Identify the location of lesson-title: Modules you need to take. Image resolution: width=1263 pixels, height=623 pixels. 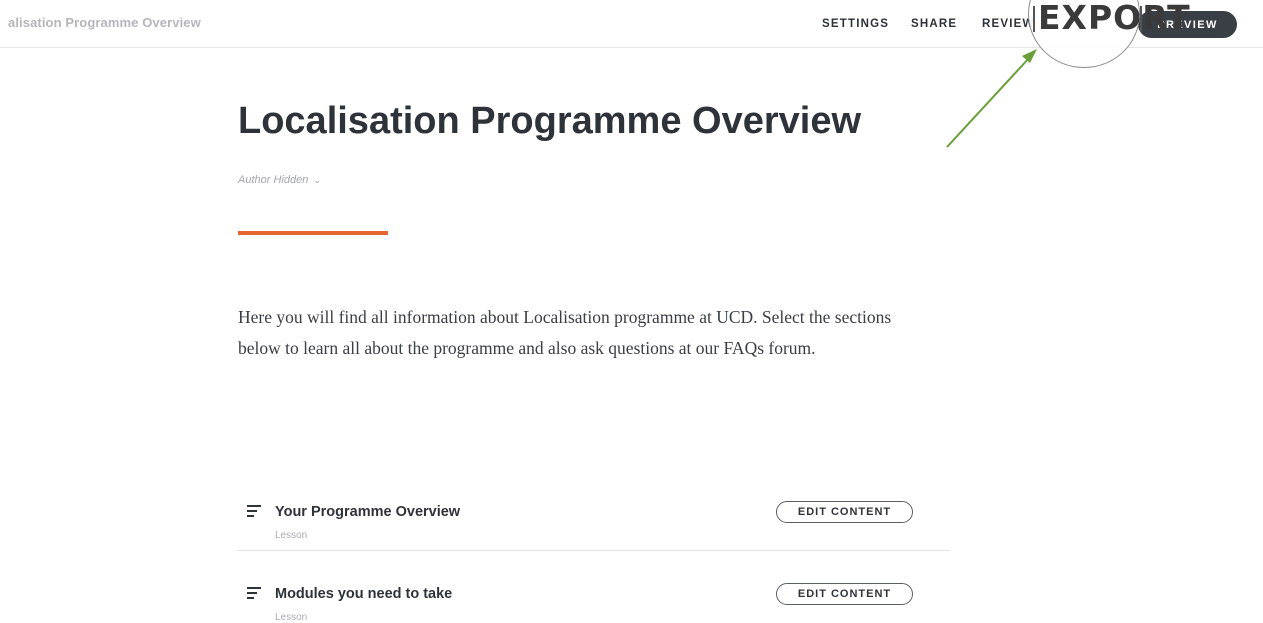
(363, 594).